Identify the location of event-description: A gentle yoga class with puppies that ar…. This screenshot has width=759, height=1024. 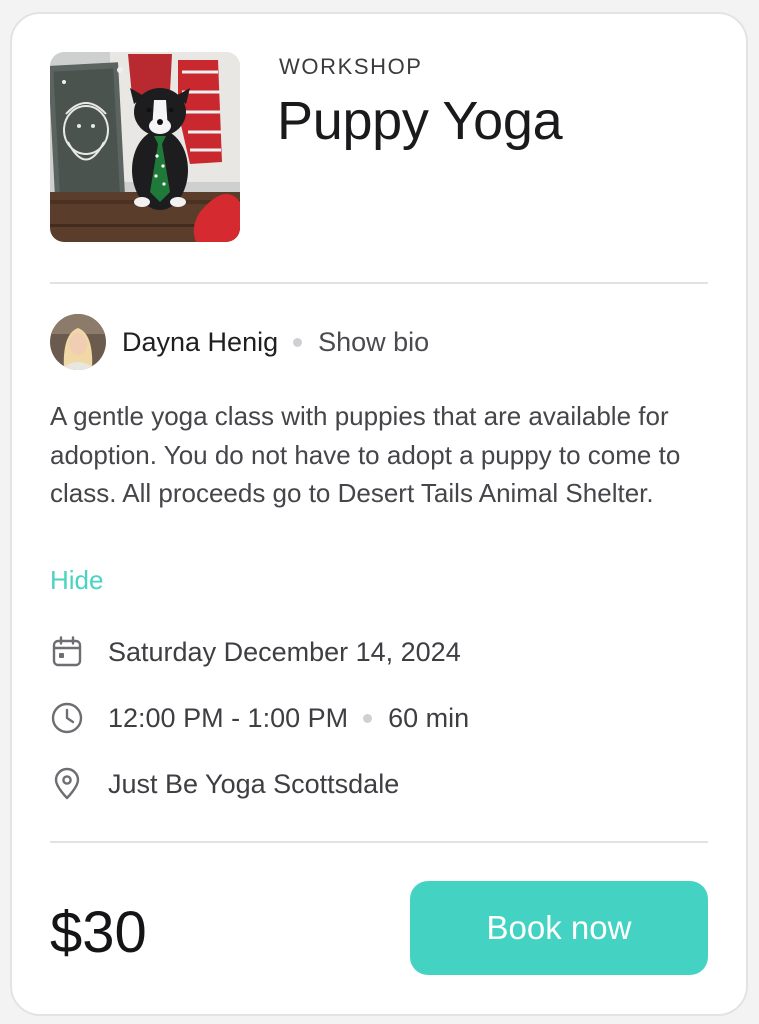
(365, 454).